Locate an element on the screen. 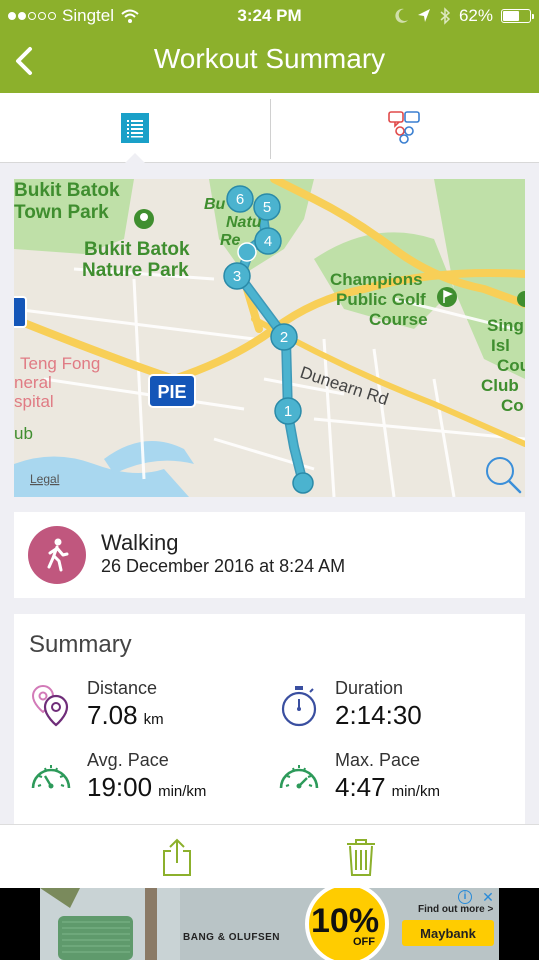 This screenshot has width=539, height=960. top-bar: Singtel 3:24 PM 62% Workout Summary is located at coordinates (269, 46).